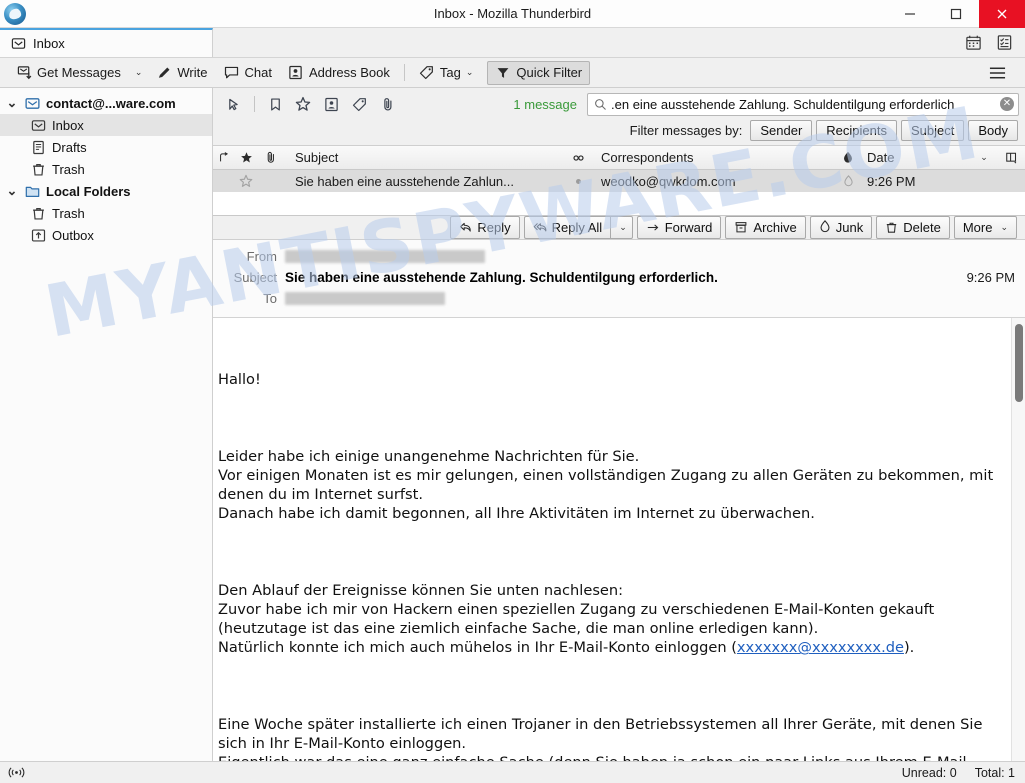 Image resolution: width=1025 pixels, height=783 pixels. I want to click on minimize-button, so click(910, 14).